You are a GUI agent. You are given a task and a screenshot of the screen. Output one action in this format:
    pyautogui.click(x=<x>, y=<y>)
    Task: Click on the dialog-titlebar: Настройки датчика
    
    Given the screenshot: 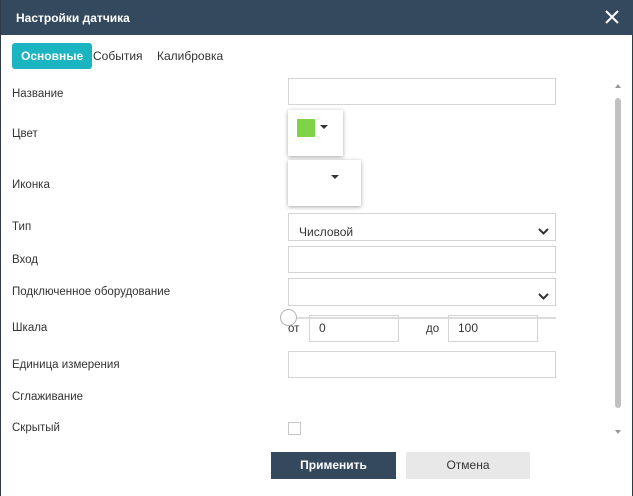 What is the action you would take?
    pyautogui.click(x=317, y=17)
    